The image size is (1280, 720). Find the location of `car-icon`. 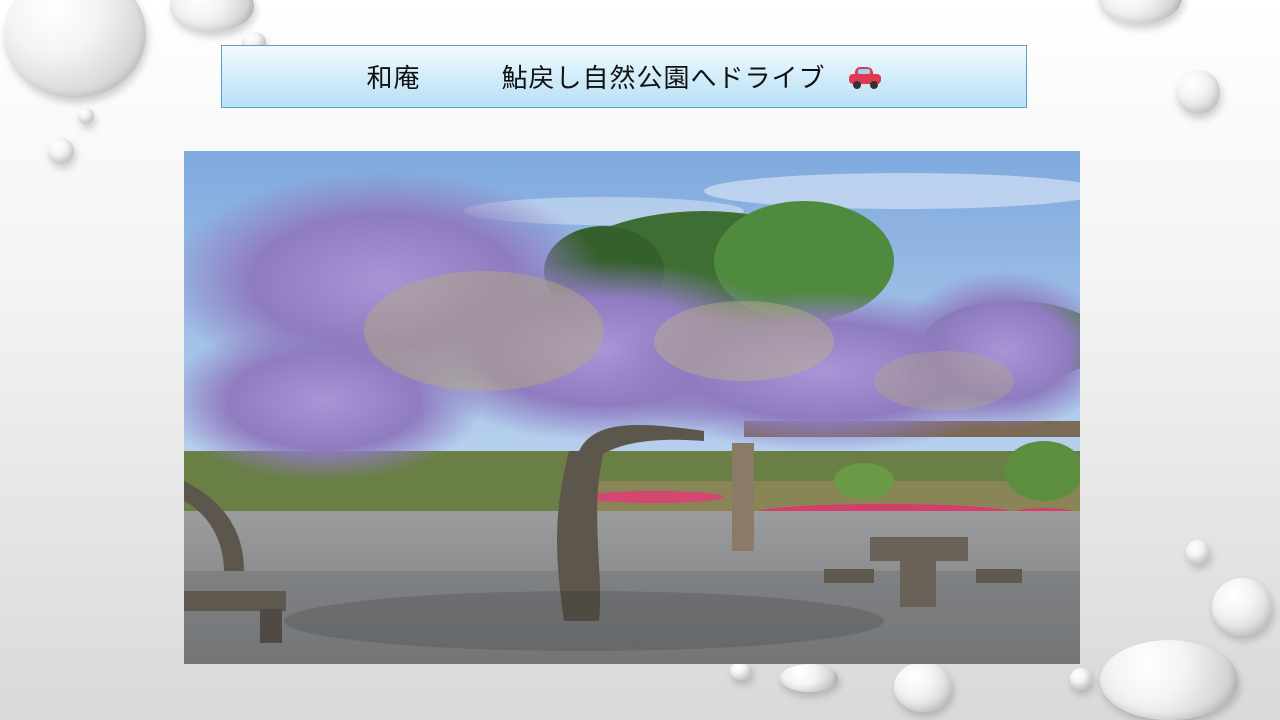

car-icon is located at coordinates (865, 77).